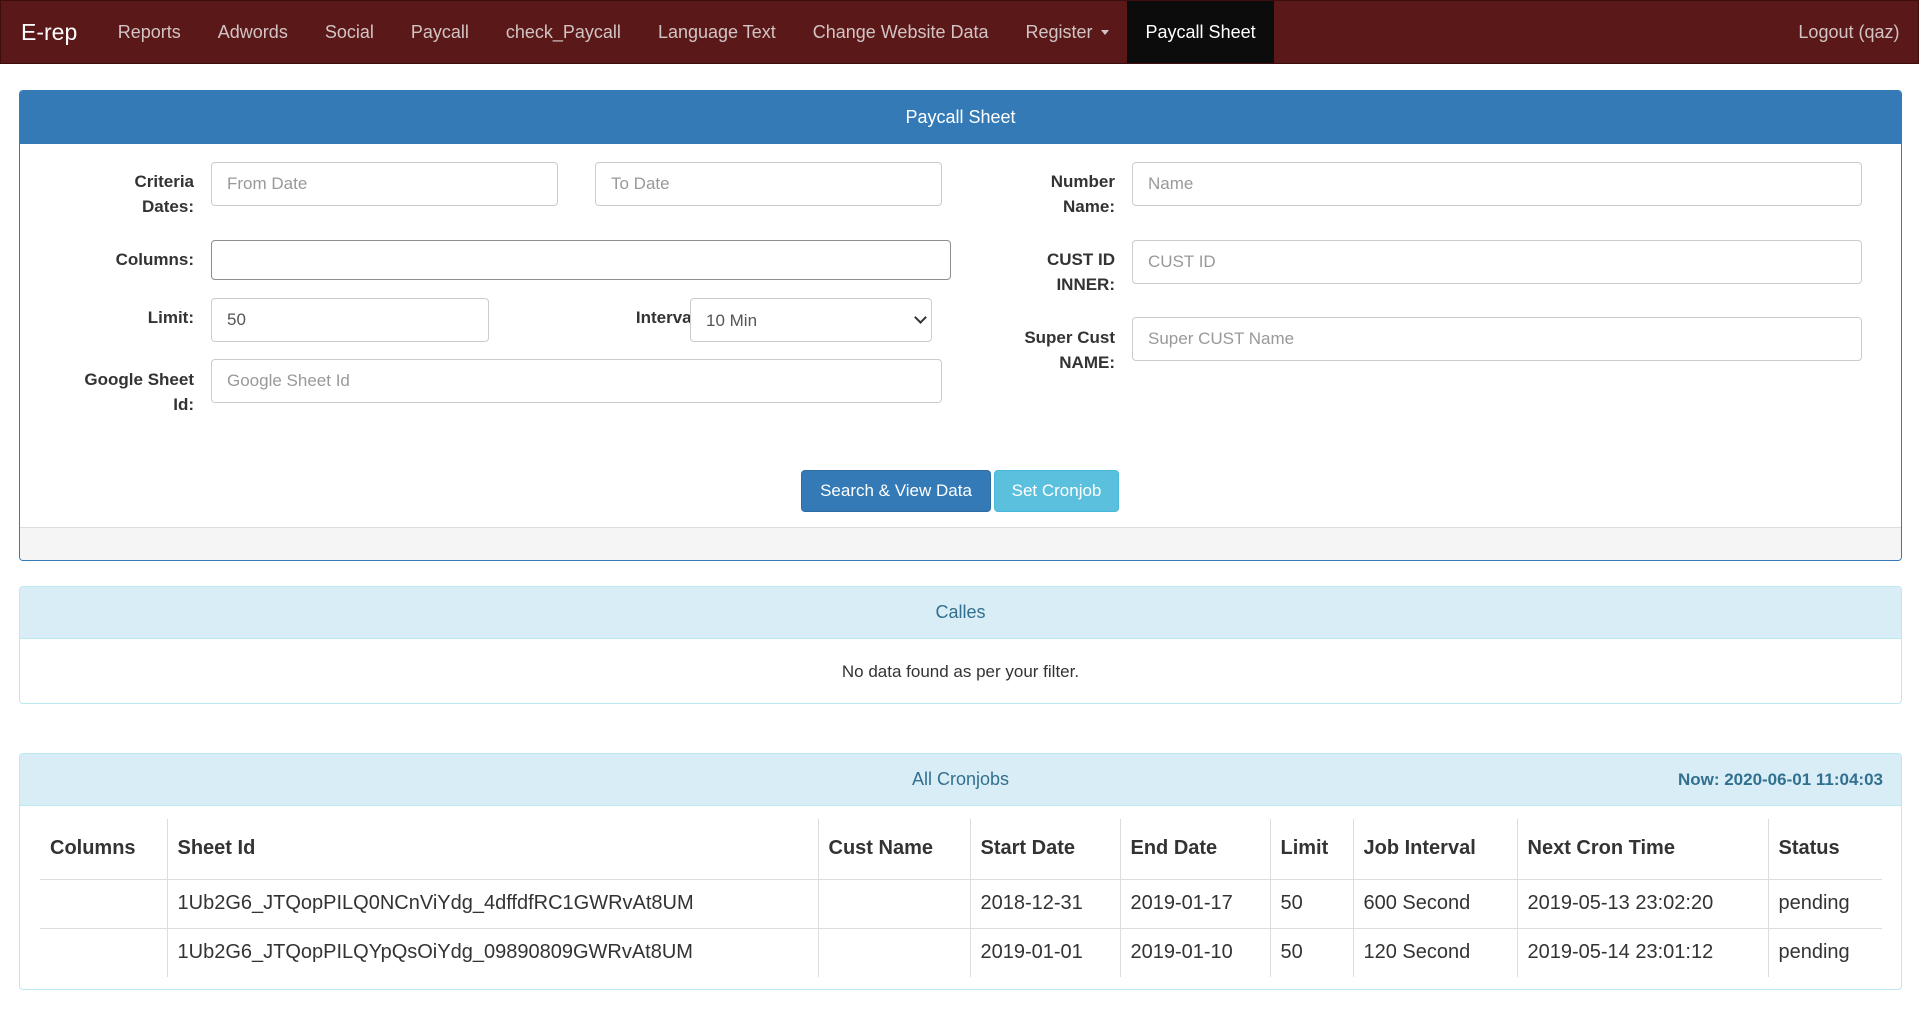  Describe the element at coordinates (1434, 849) in the screenshot. I see `col-header-job-interval: Job Interval` at that location.